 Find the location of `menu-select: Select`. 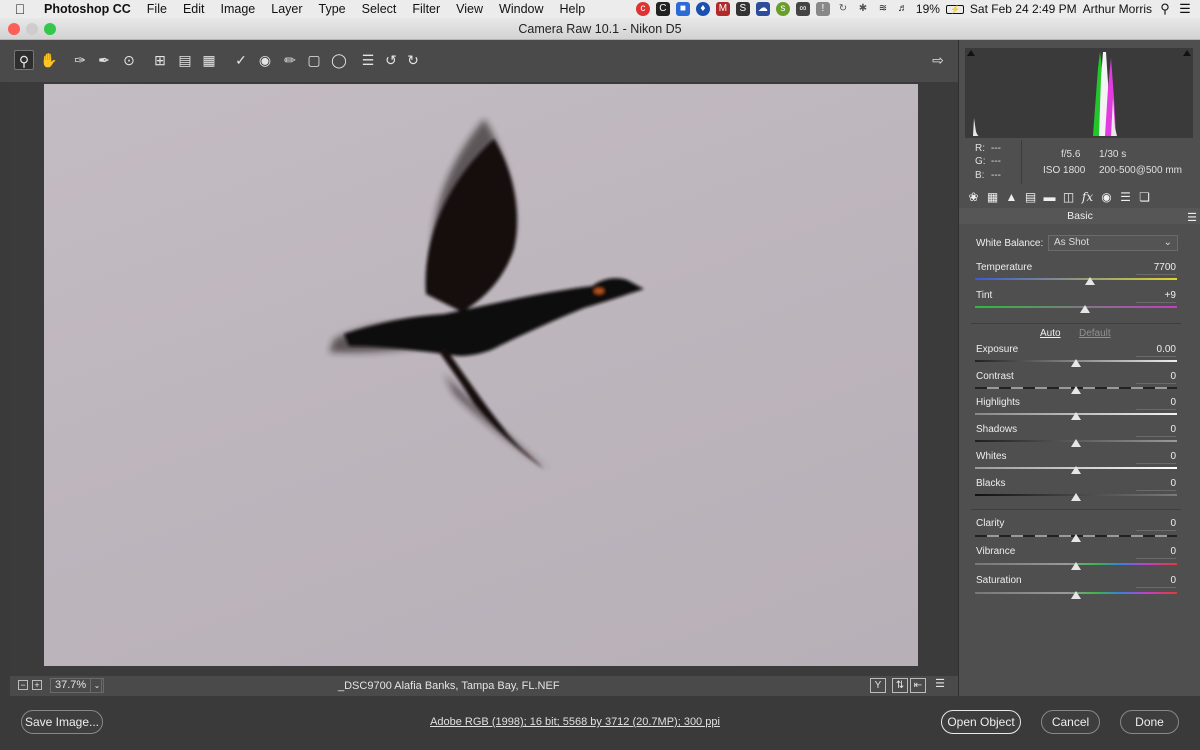

menu-select: Select is located at coordinates (379, 9).